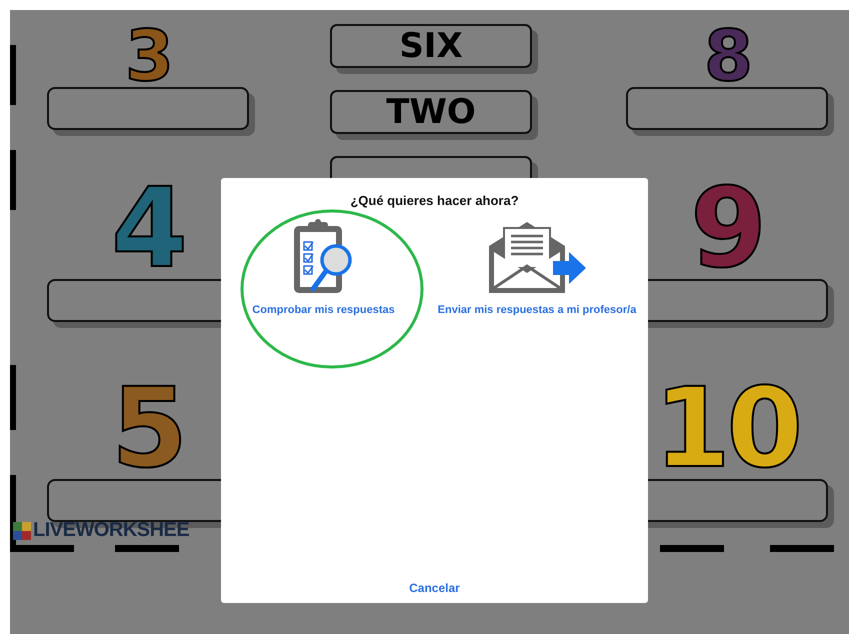 The image size is (849, 634). What do you see at coordinates (727, 428) in the screenshot?
I see `cartoon-numeral: 10` at bounding box center [727, 428].